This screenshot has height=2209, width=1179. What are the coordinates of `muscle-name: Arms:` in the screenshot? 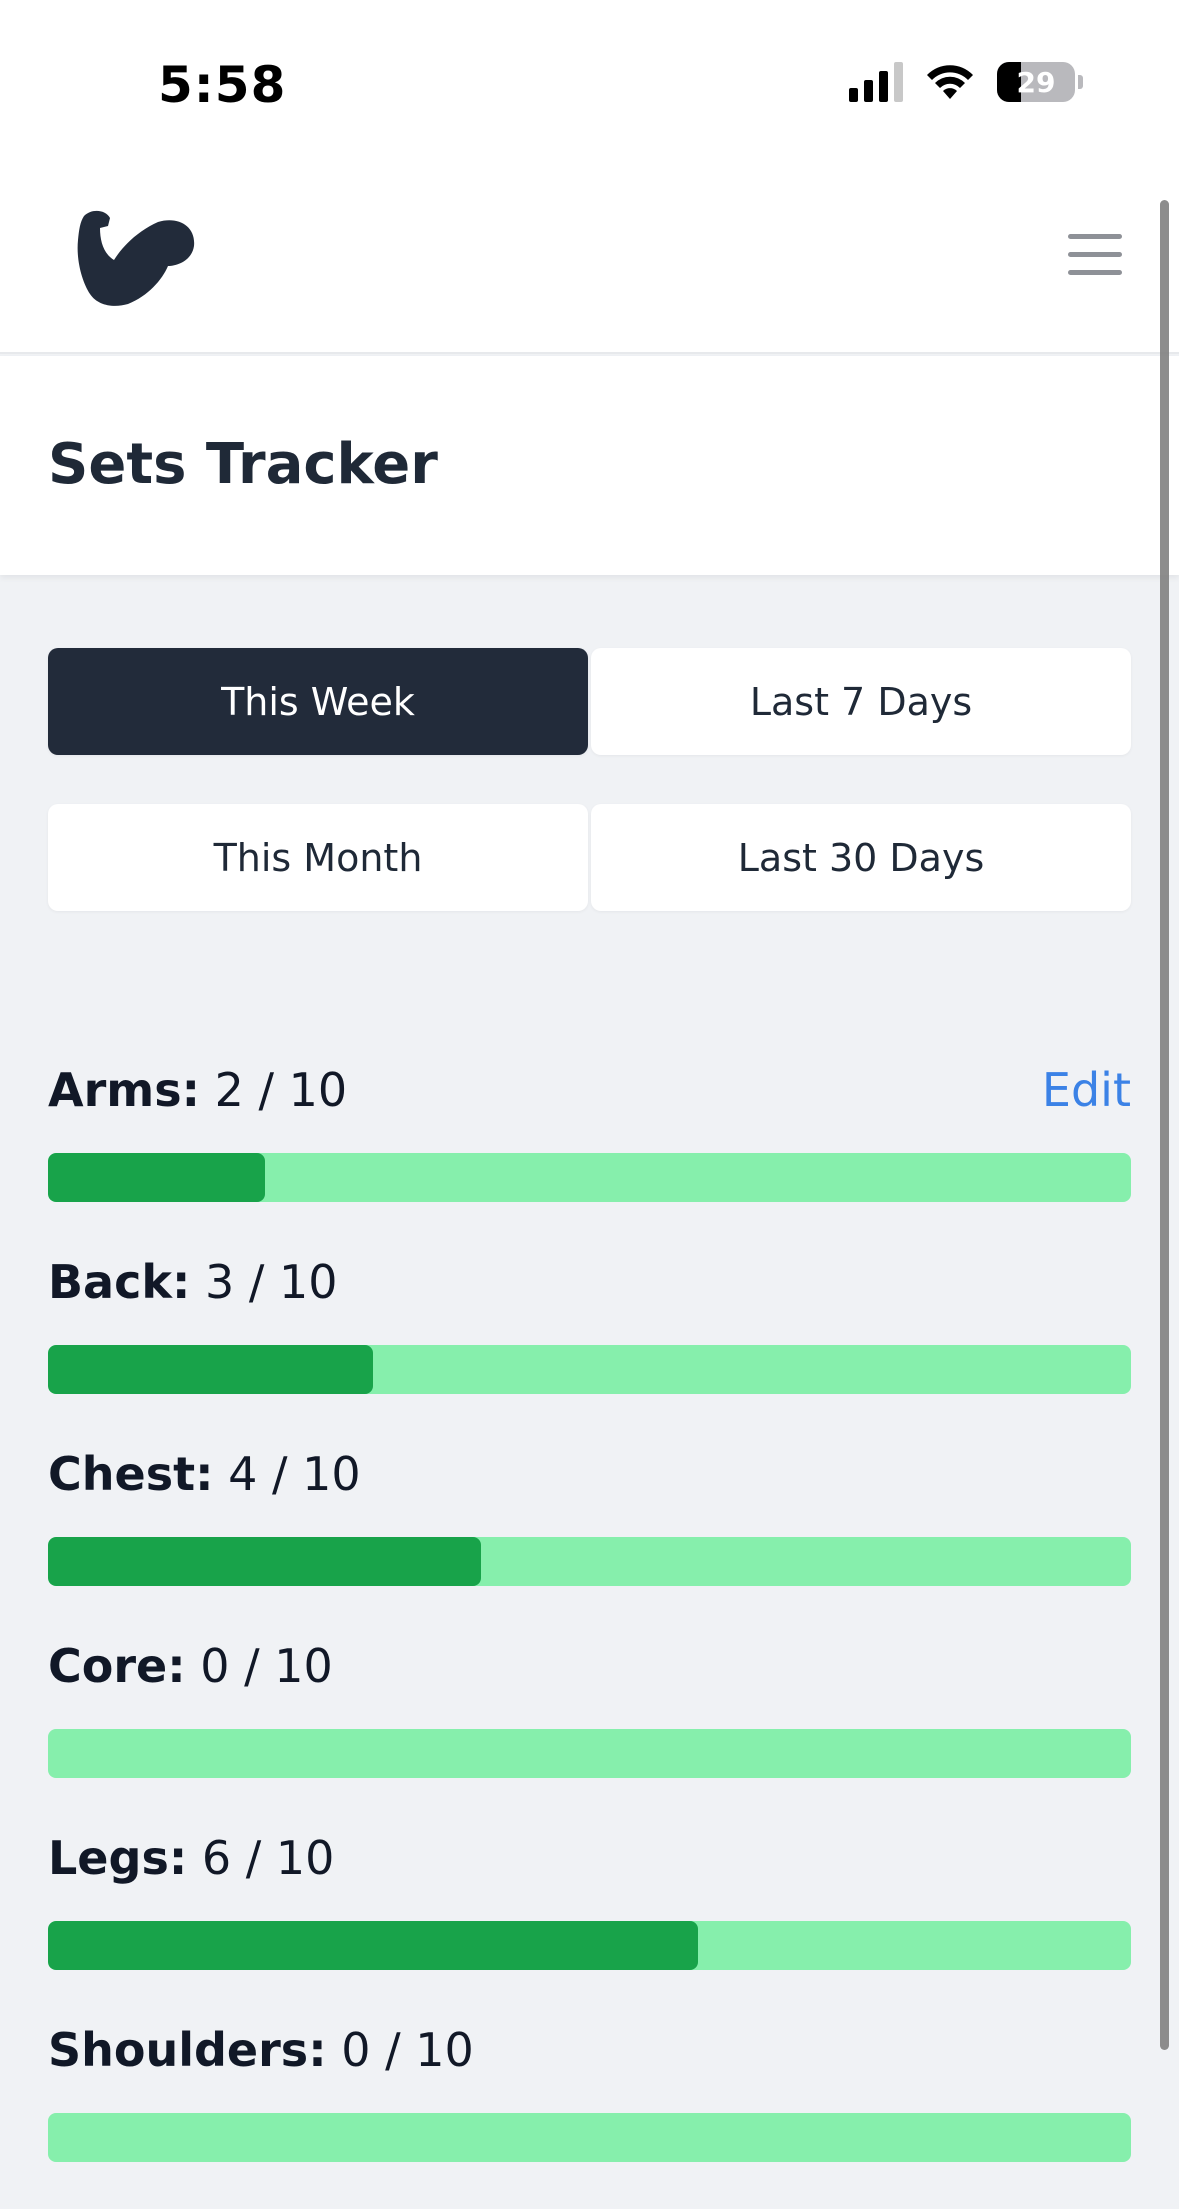 It's located at (124, 1090).